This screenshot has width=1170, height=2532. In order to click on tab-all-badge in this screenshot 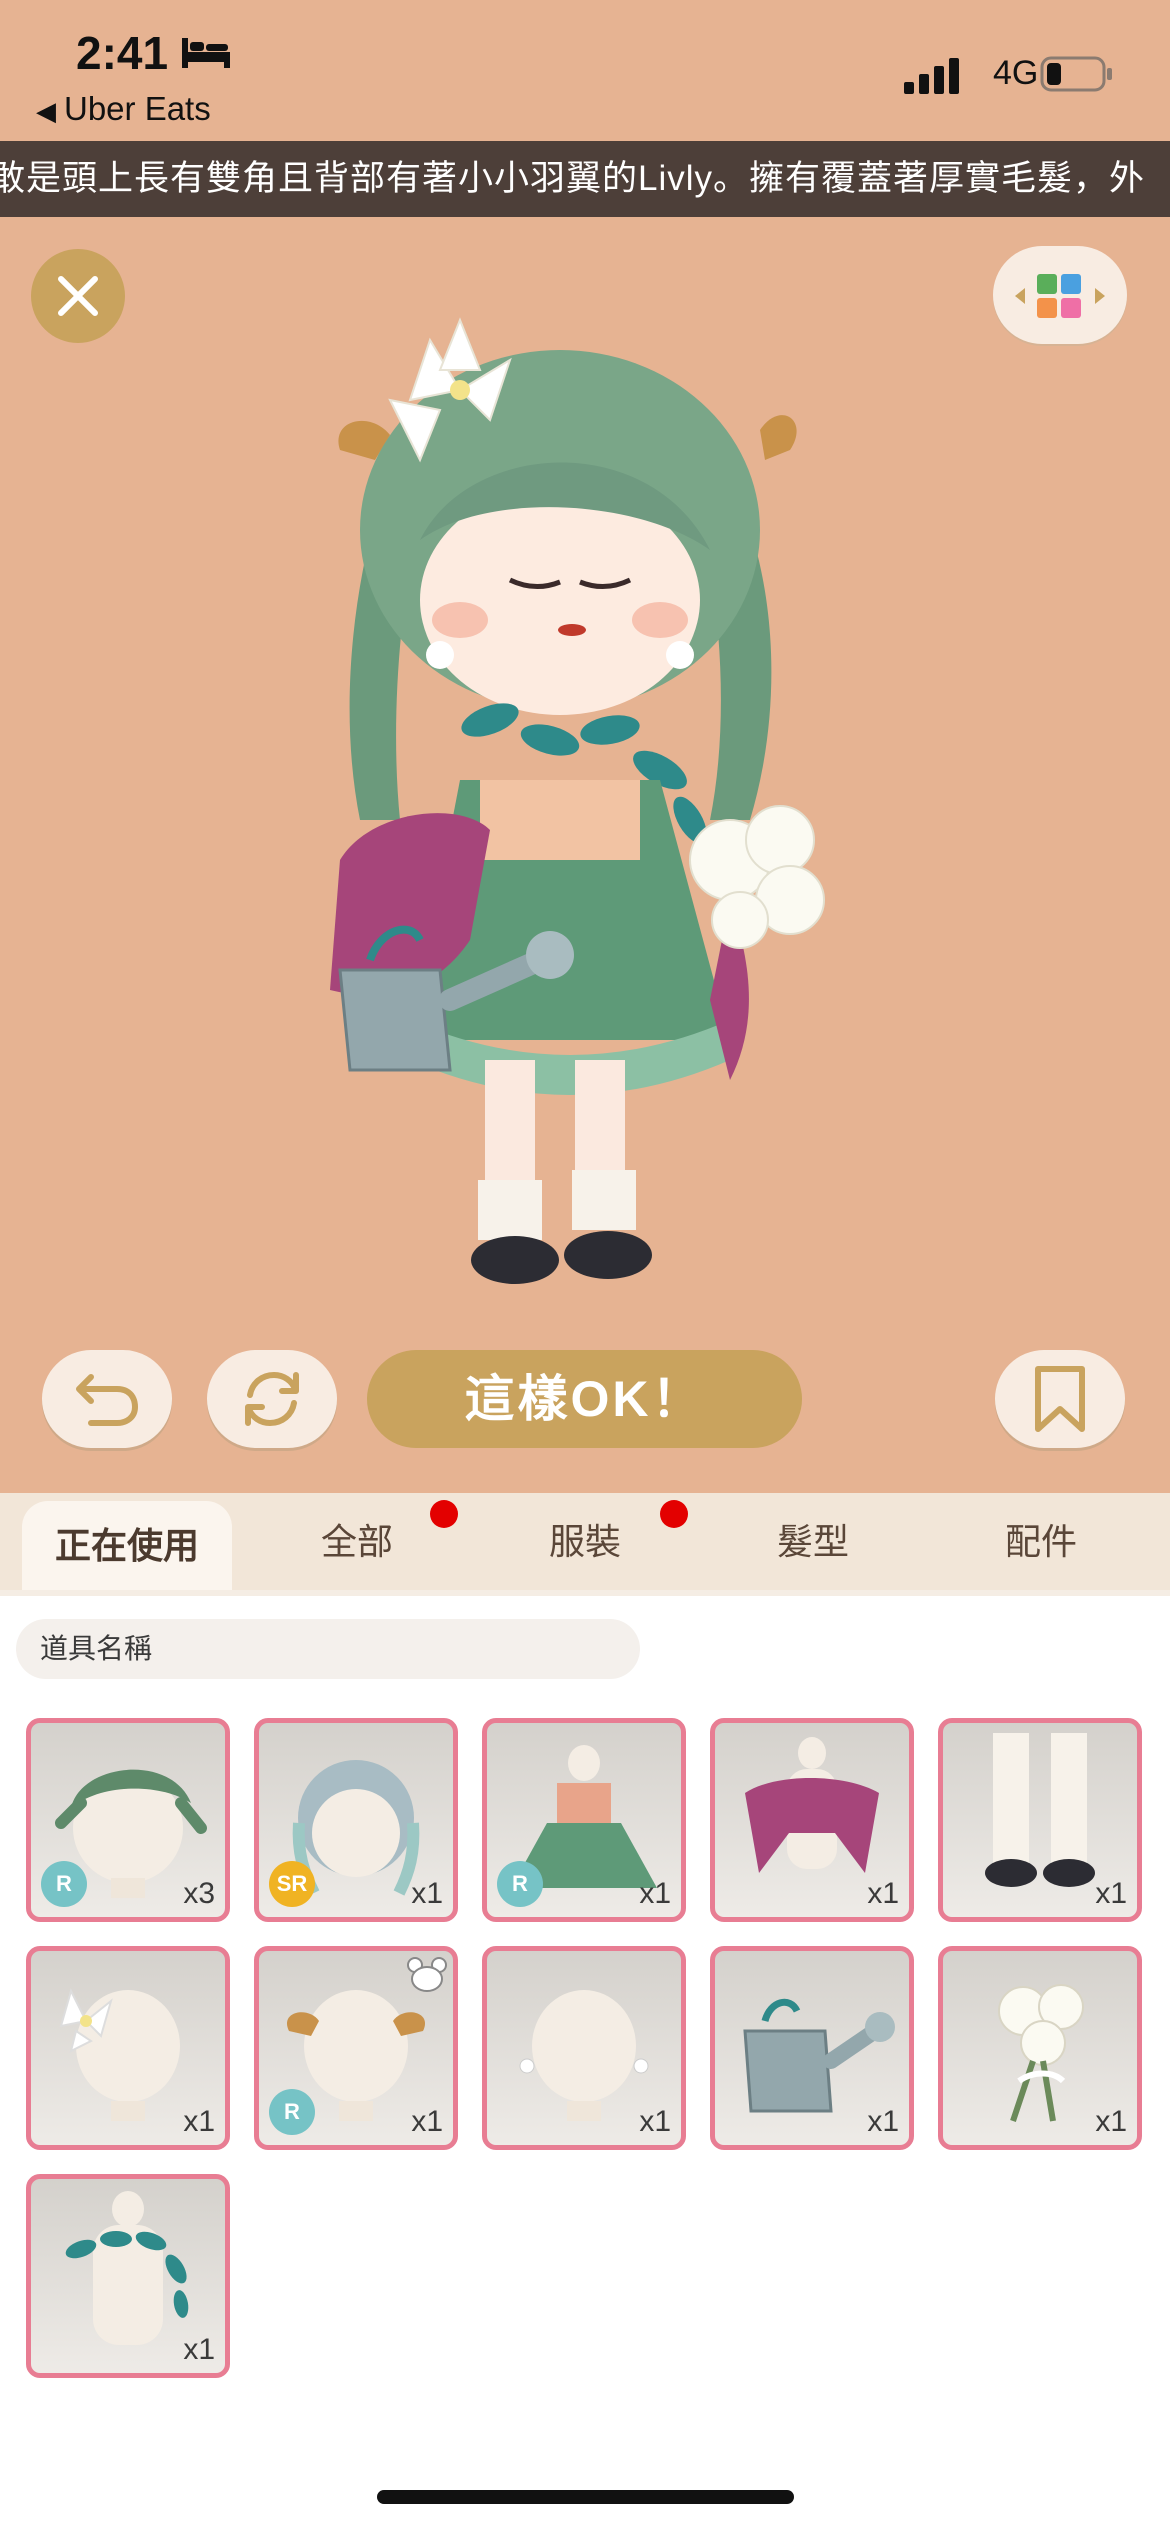, I will do `click(444, 1514)`.